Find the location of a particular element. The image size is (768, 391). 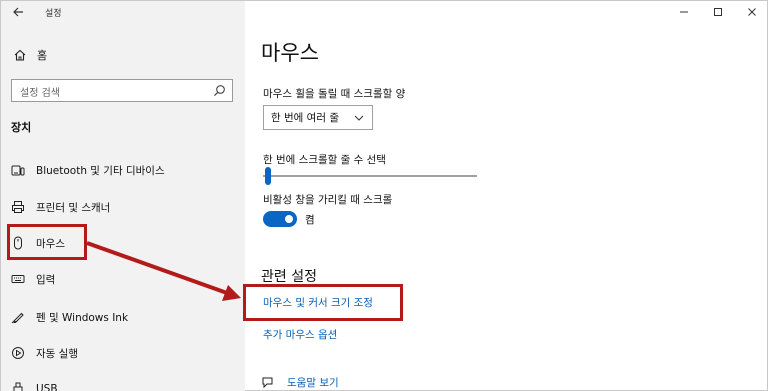

sidebar-item-home: 홈 is located at coordinates (30, 55).